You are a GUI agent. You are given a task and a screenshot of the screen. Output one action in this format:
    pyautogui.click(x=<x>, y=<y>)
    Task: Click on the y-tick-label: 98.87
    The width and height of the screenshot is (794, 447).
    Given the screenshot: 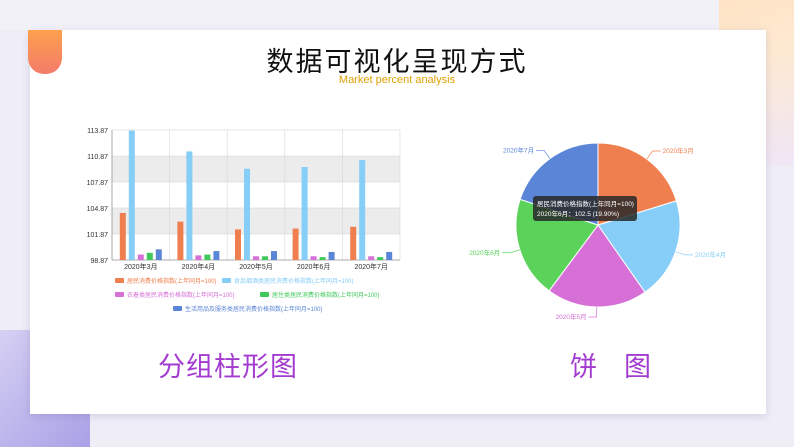 What is the action you would take?
    pyautogui.click(x=99, y=261)
    